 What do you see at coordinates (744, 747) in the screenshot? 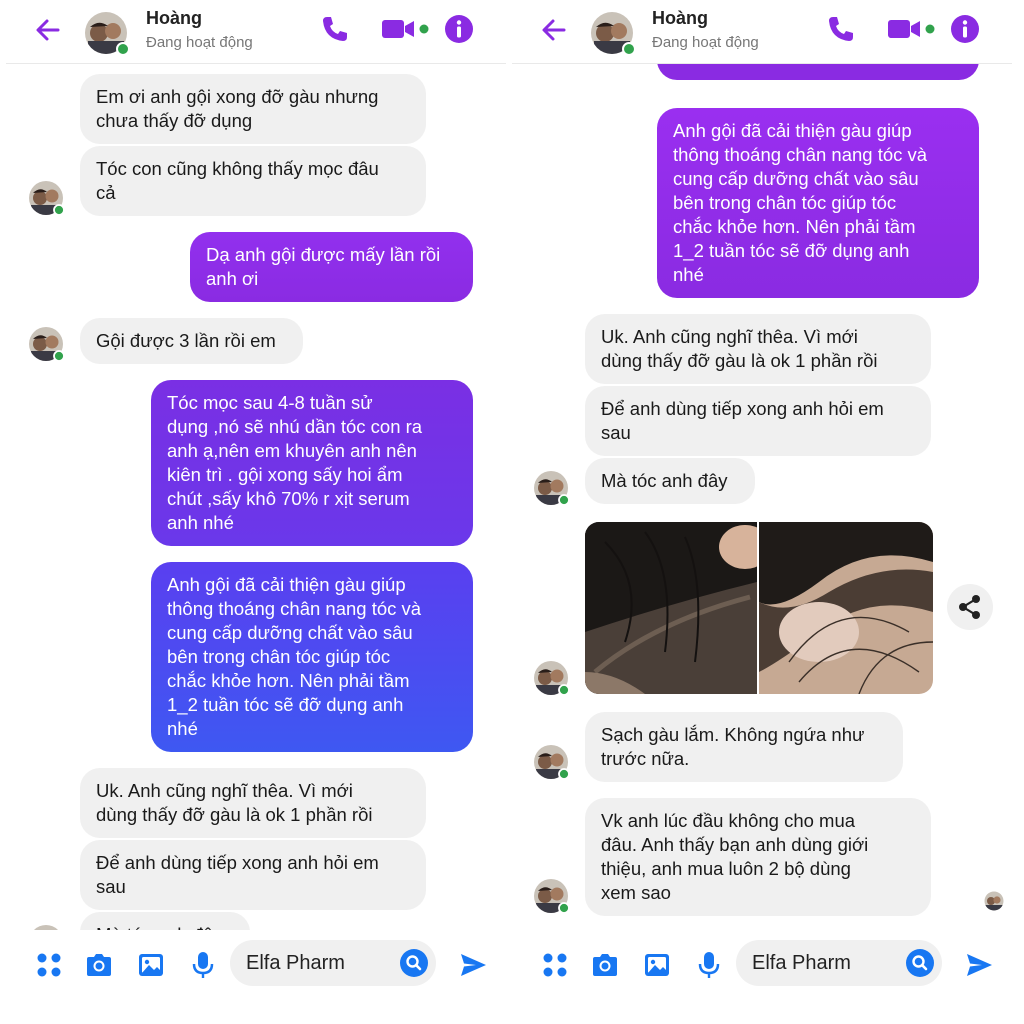
I see `message-incoming: Sạch gàu lắm. Không ngứa như trước nữa.` at bounding box center [744, 747].